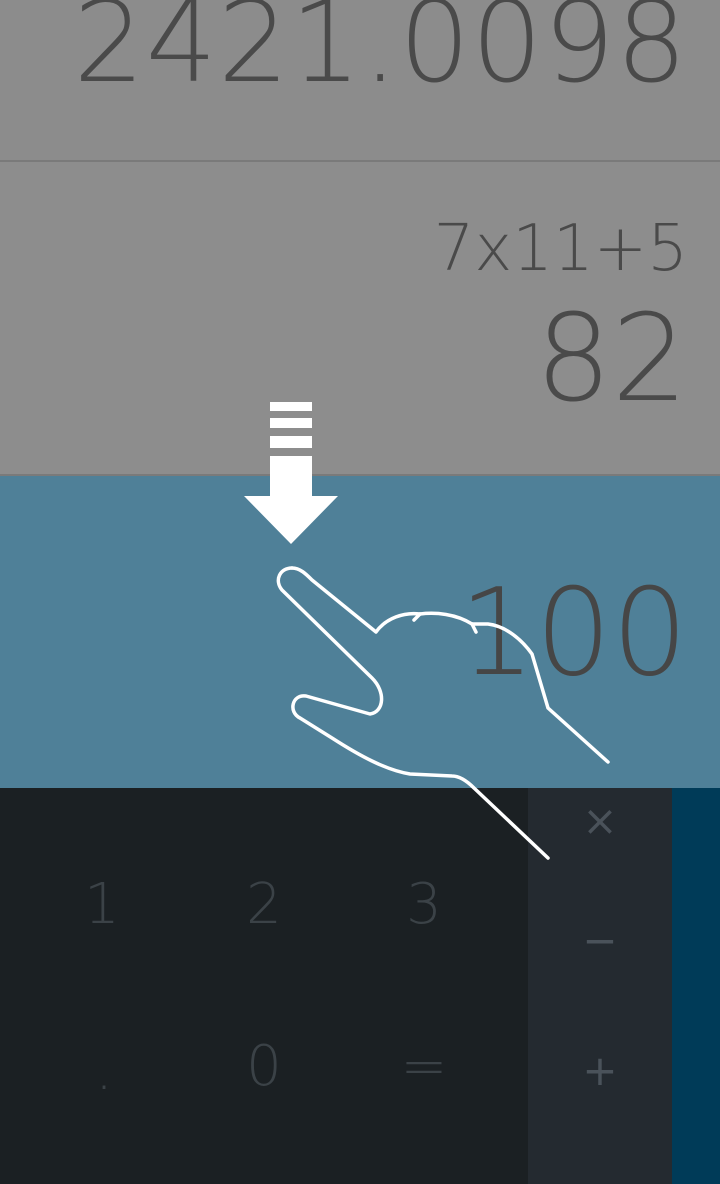 The image size is (720, 1184). I want to click on display-current-value: 100, so click(573, 633).